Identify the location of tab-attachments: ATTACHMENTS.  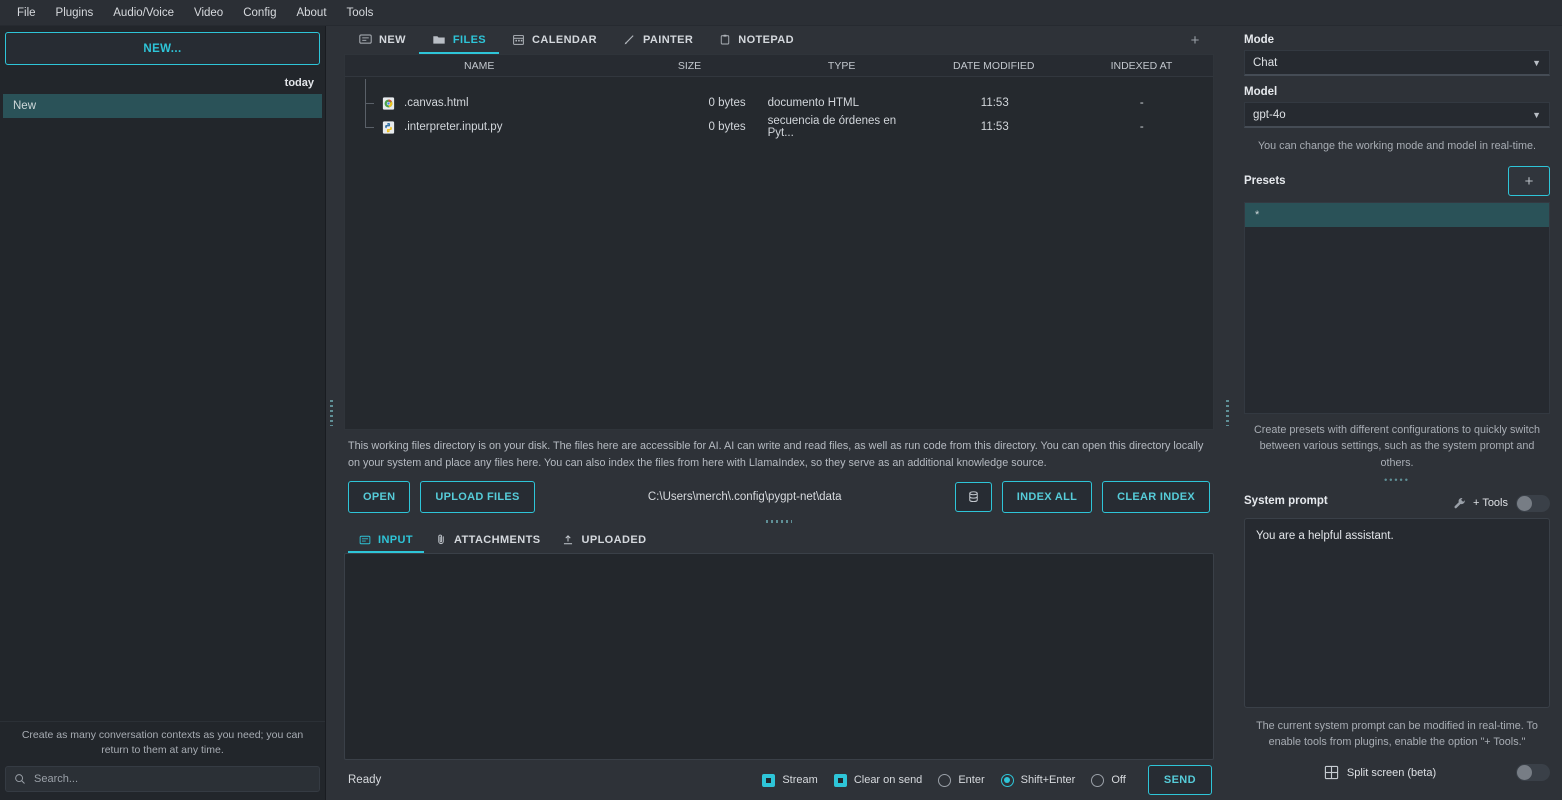
(487, 541).